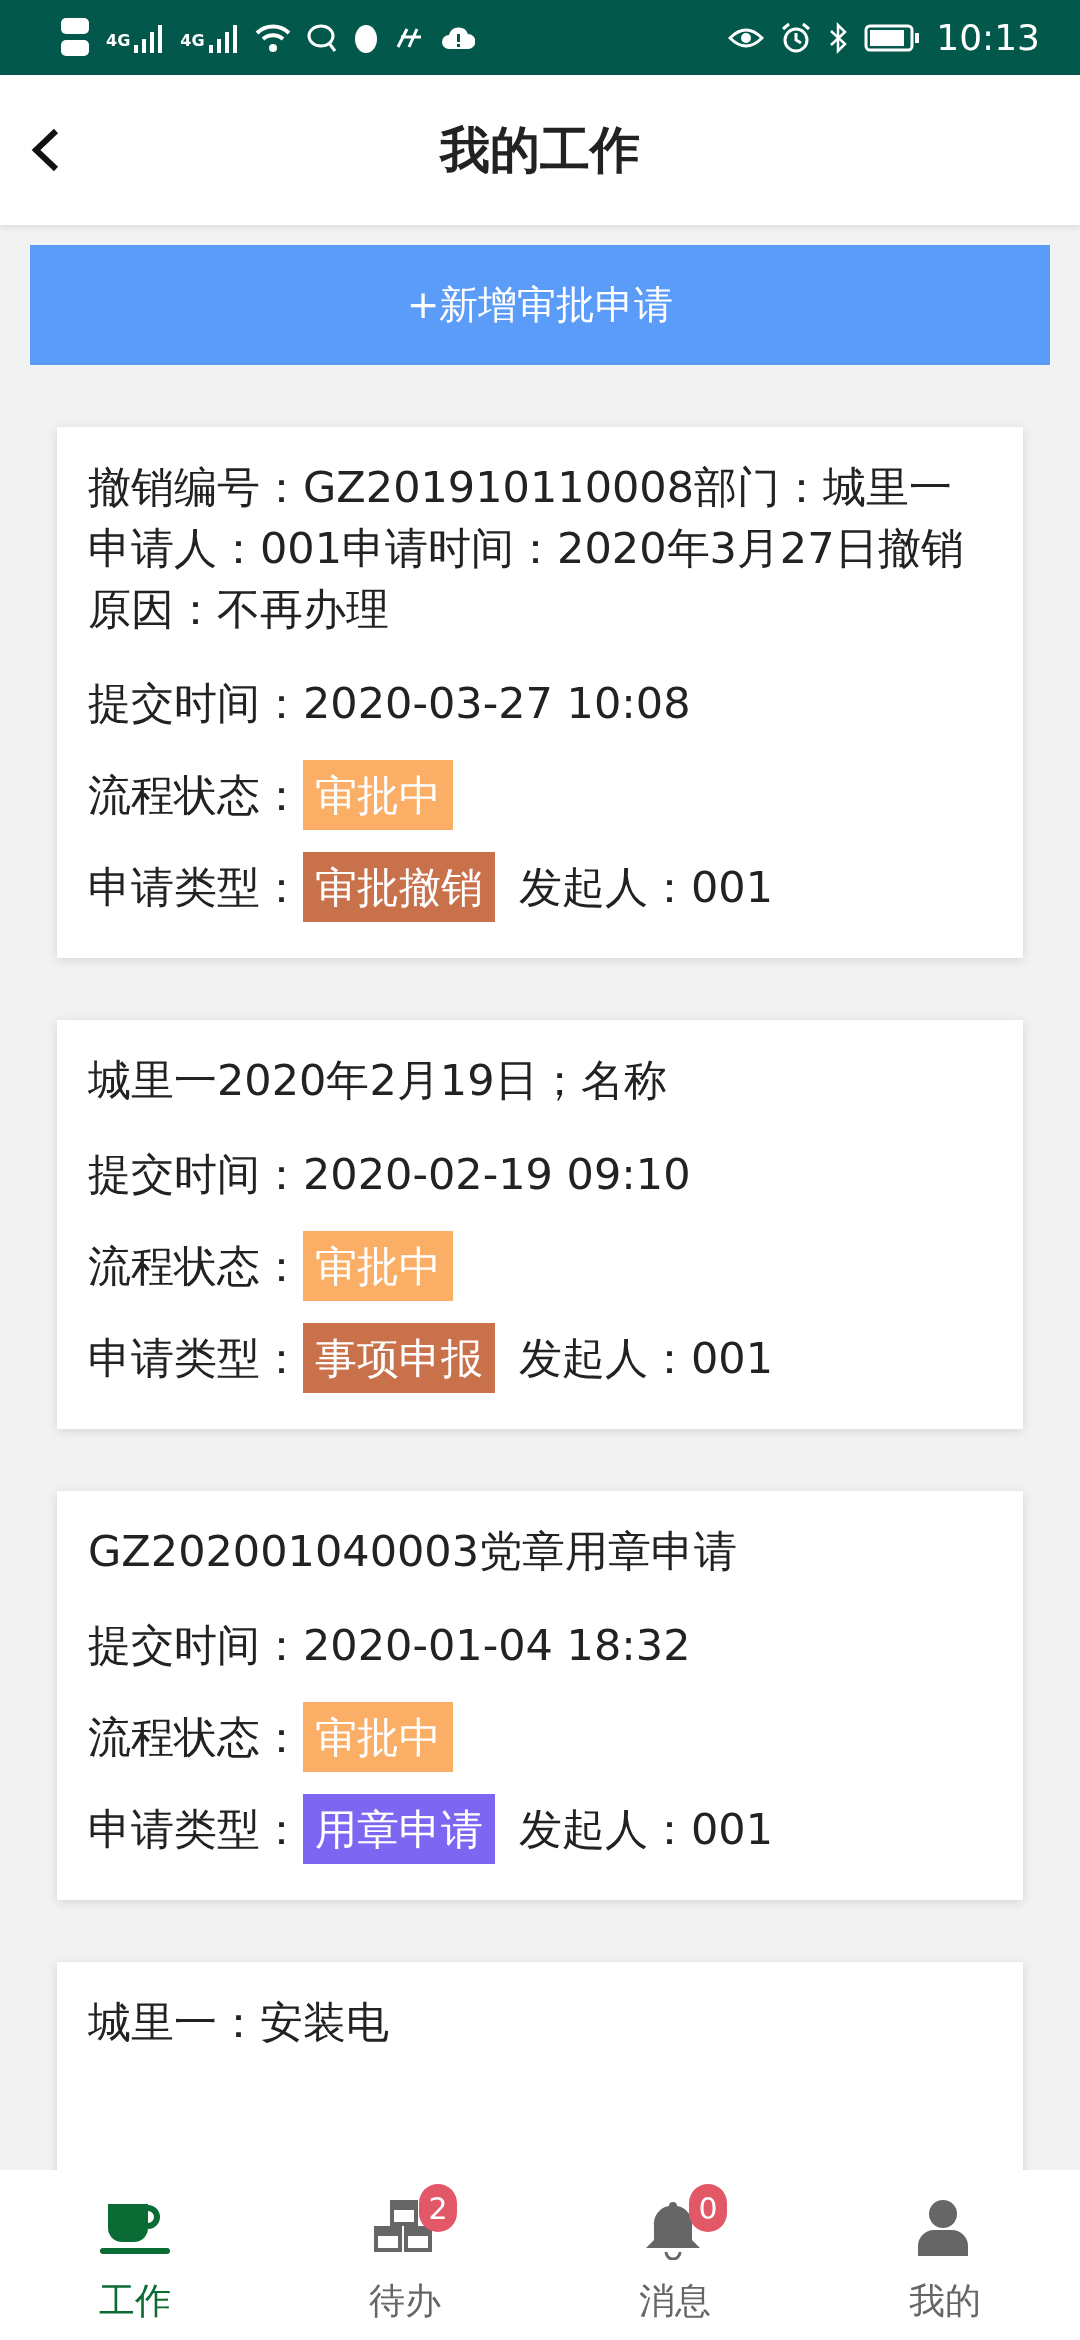  Describe the element at coordinates (796, 37) in the screenshot. I see `alarm-icon` at that location.